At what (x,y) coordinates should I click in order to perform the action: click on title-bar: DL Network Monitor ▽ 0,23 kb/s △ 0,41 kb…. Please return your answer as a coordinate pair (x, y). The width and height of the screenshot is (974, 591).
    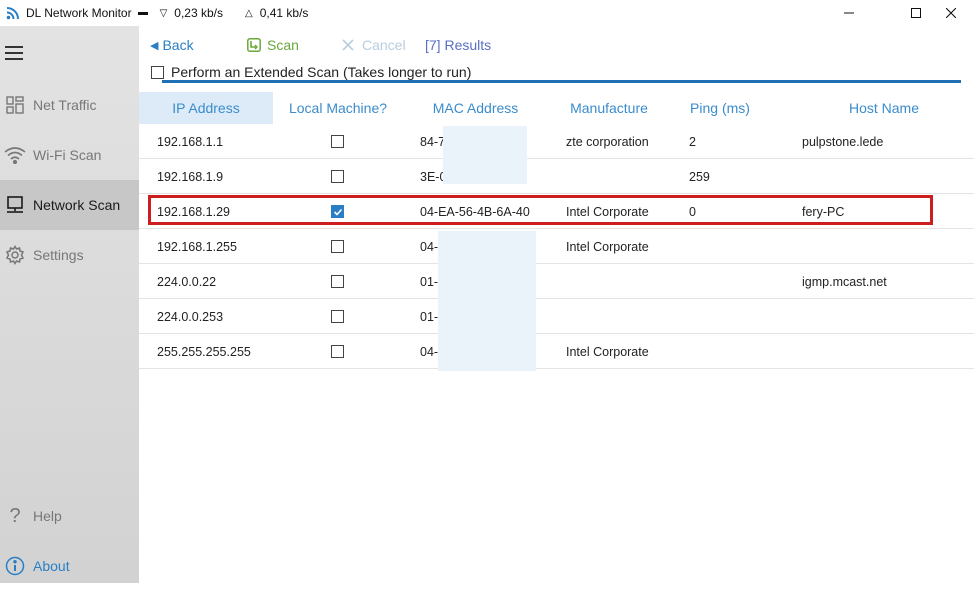
    Looking at the image, I should click on (487, 13).